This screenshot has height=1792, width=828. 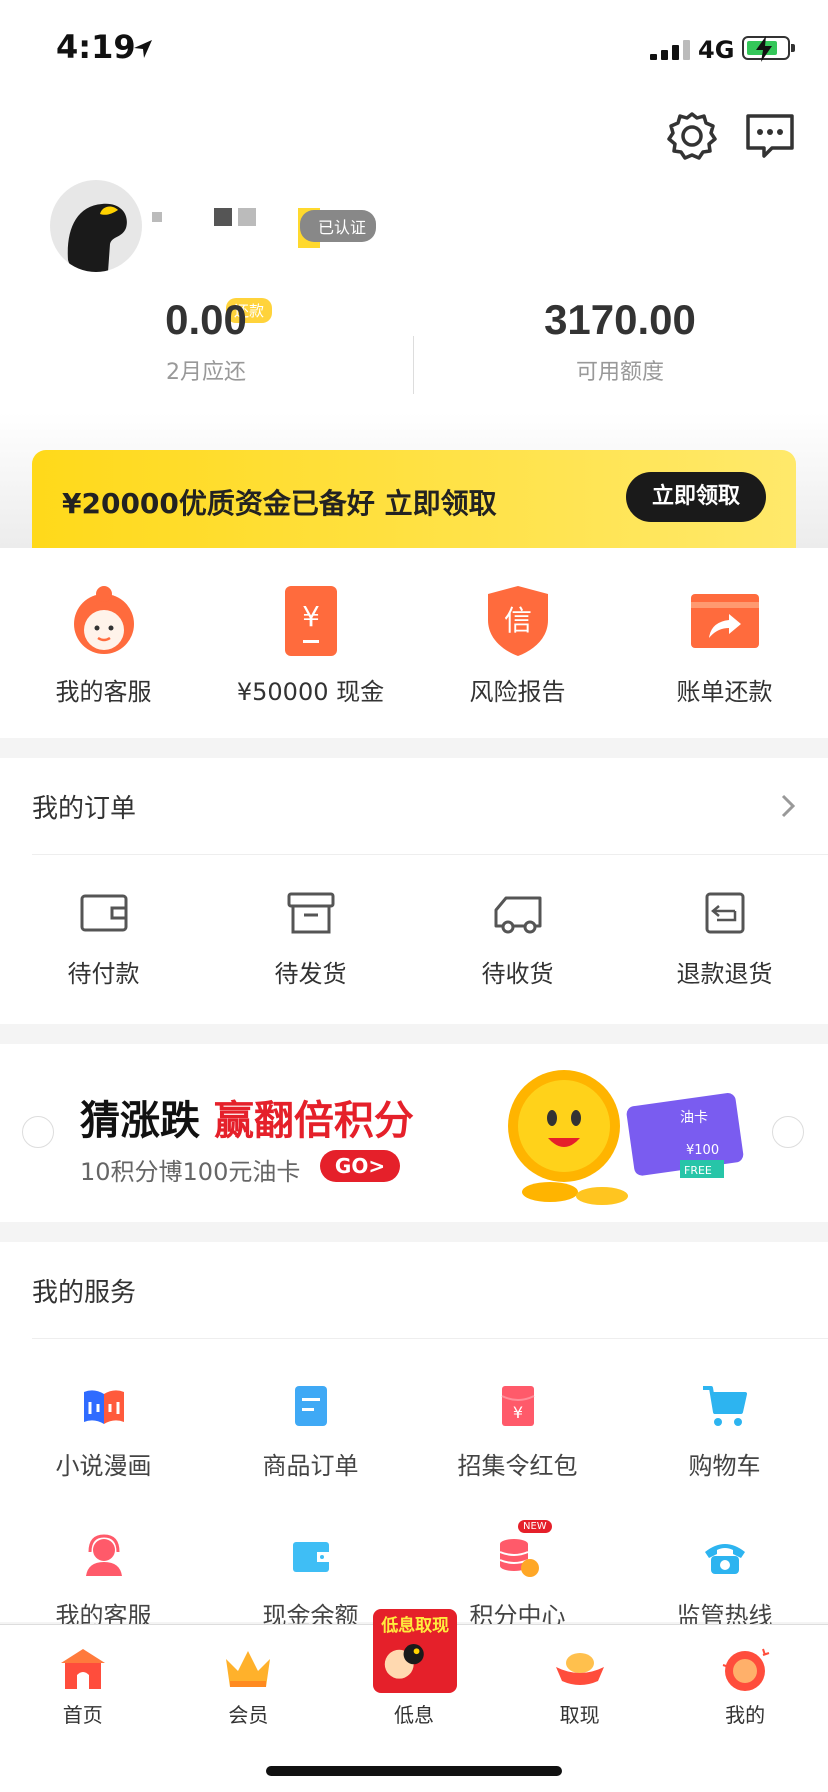 What do you see at coordinates (517, 915) in the screenshot?
I see `truck-icon` at bounding box center [517, 915].